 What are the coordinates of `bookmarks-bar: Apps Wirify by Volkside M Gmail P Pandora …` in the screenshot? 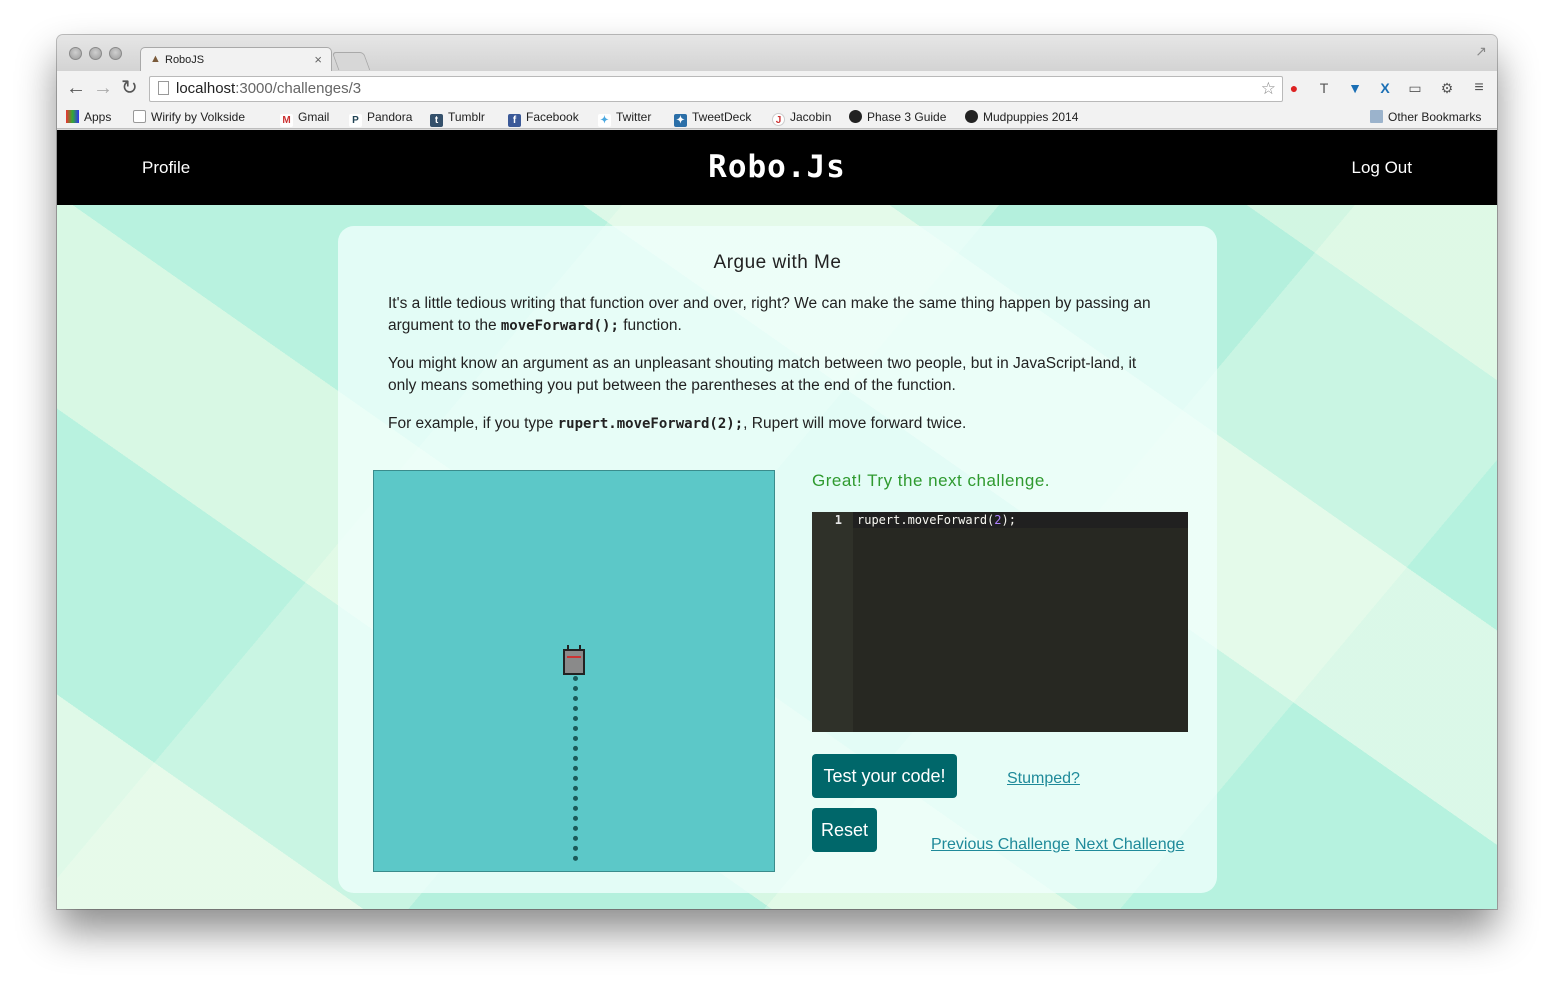 It's located at (777, 118).